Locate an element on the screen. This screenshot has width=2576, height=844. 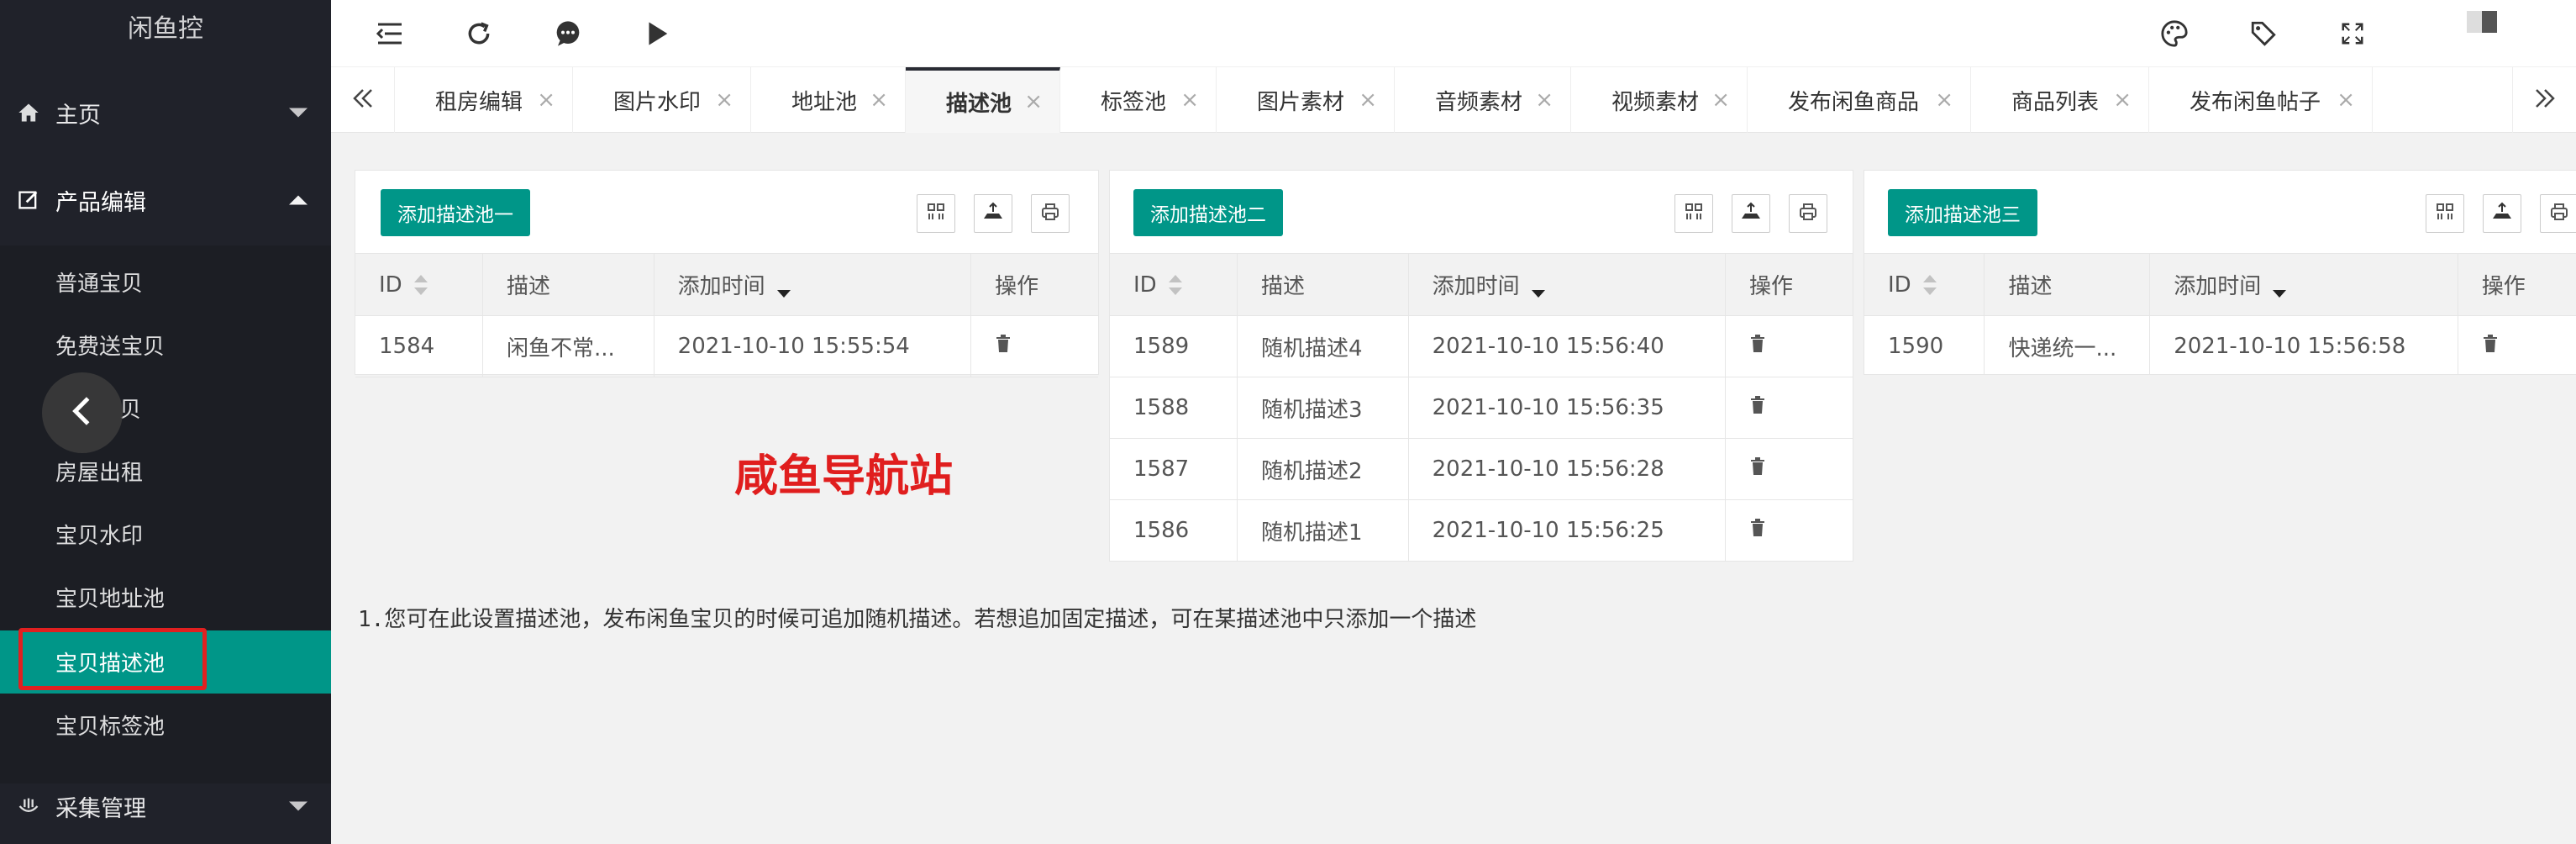
tab-address-pool: 地址池 × is located at coordinates (828, 100).